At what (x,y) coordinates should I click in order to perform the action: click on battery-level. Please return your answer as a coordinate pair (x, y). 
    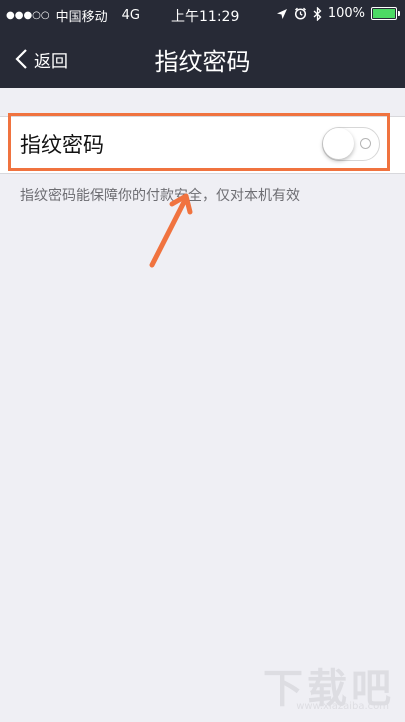
    Looking at the image, I should click on (384, 13).